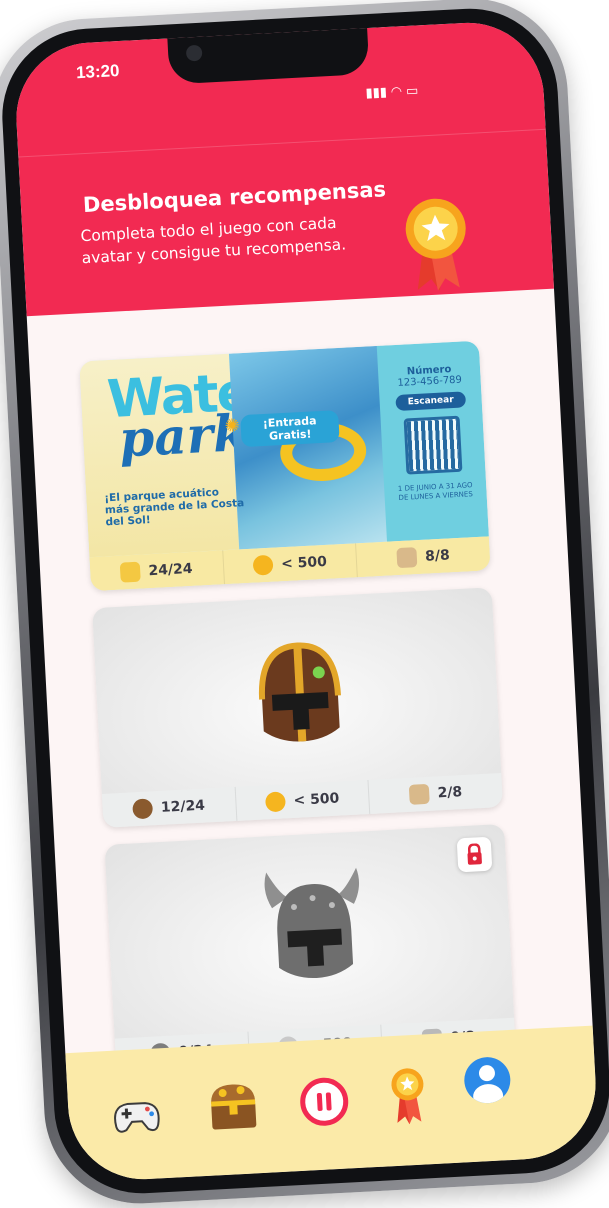 This screenshot has width=609, height=1208. Describe the element at coordinates (97, 72) in the screenshot. I see `status-time: 13:20` at that location.